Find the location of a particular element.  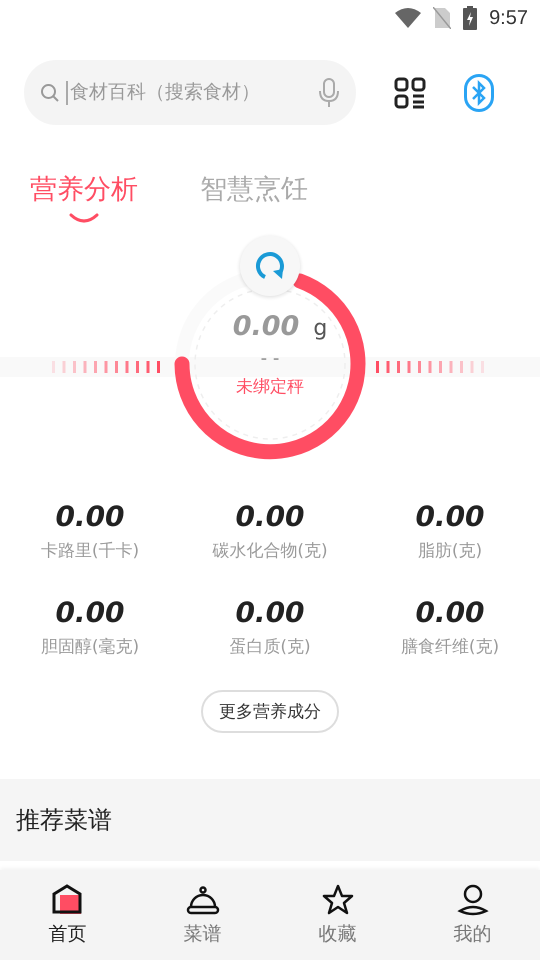

microphone-icon is located at coordinates (329, 93).